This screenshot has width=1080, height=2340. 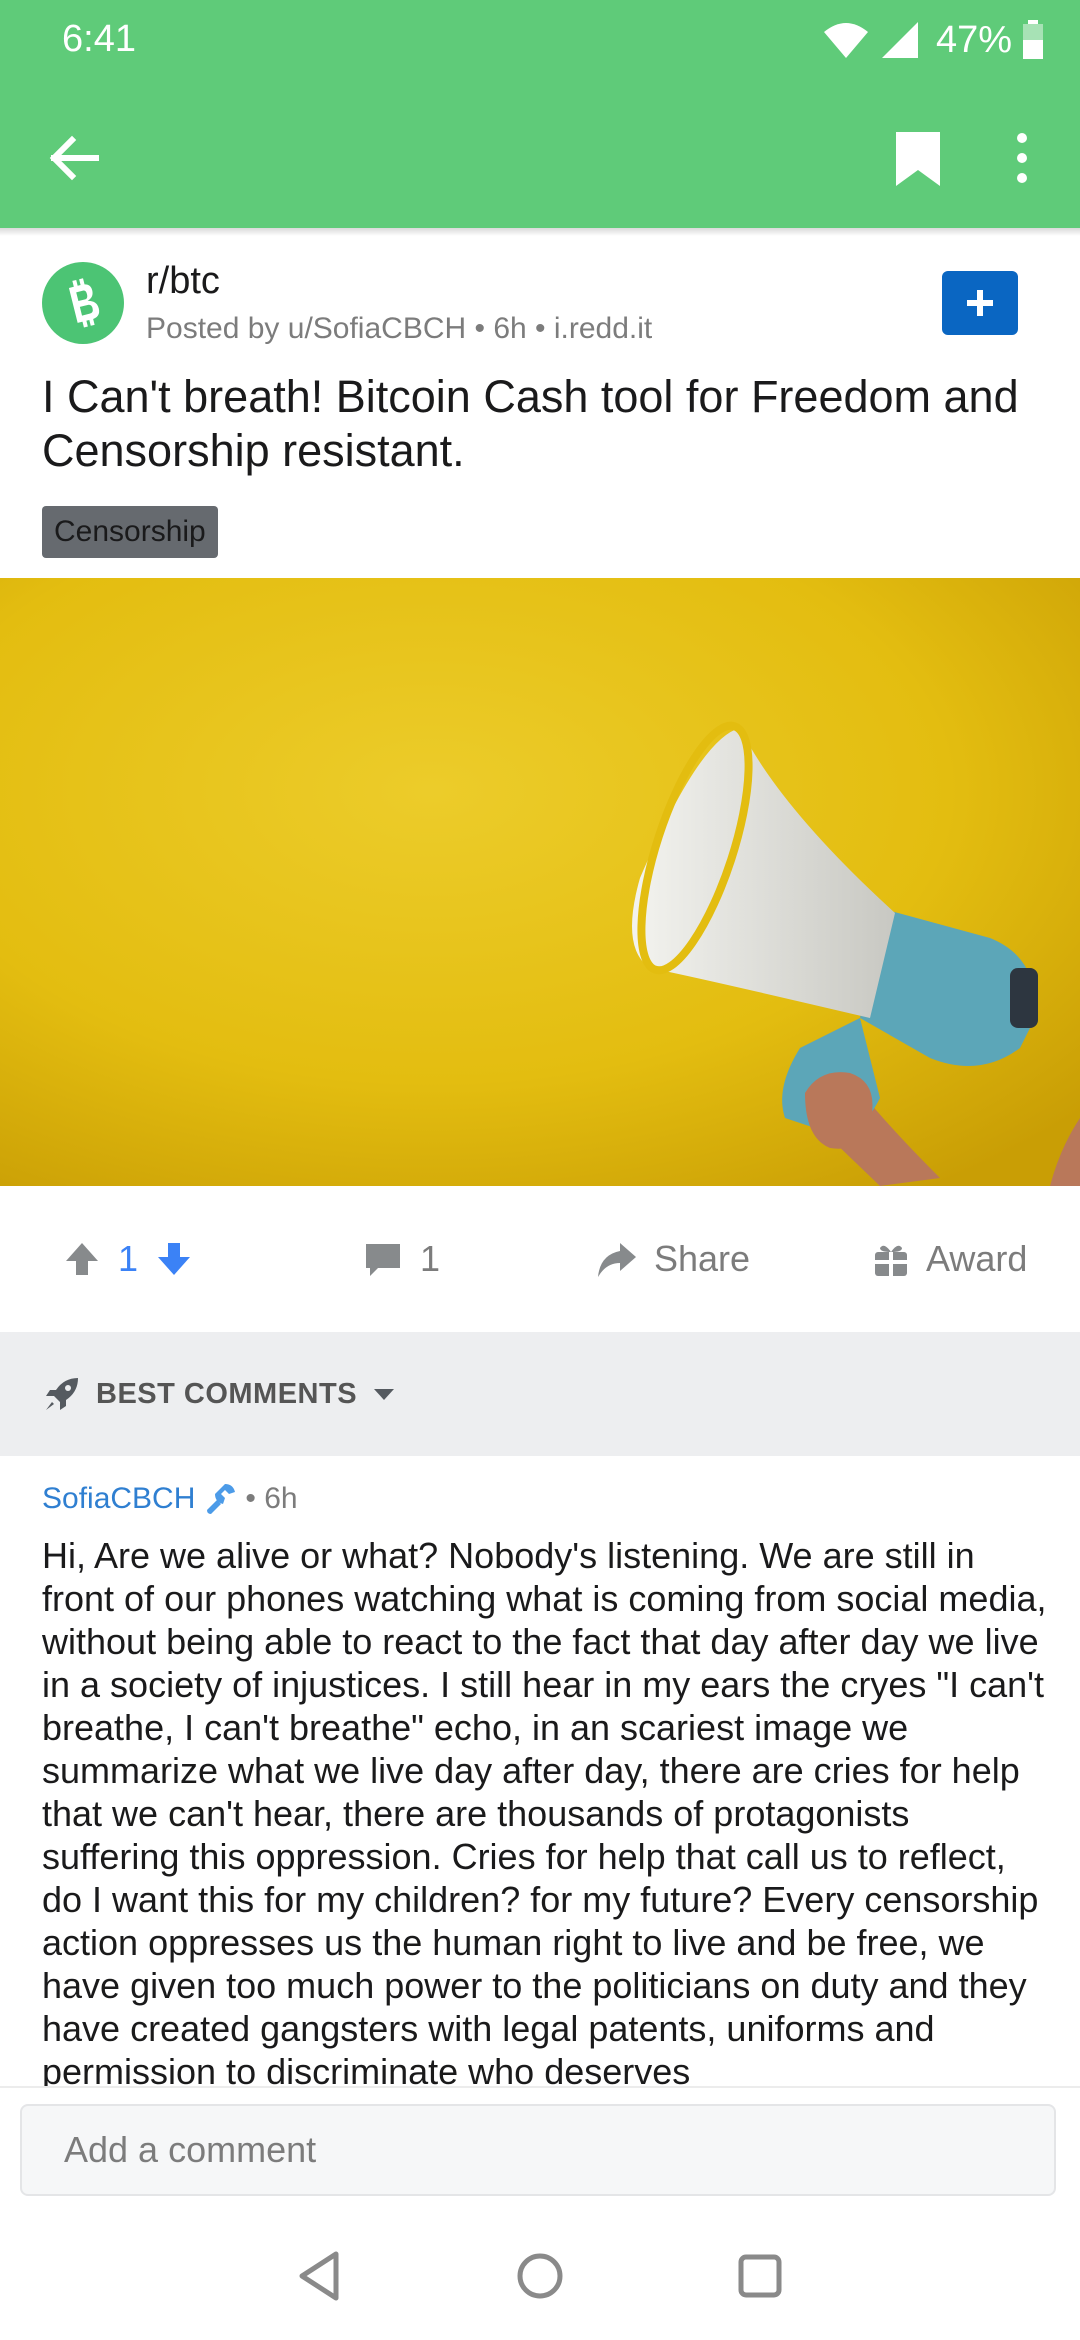 I want to click on system-nav-bar, so click(x=540, y=2276).